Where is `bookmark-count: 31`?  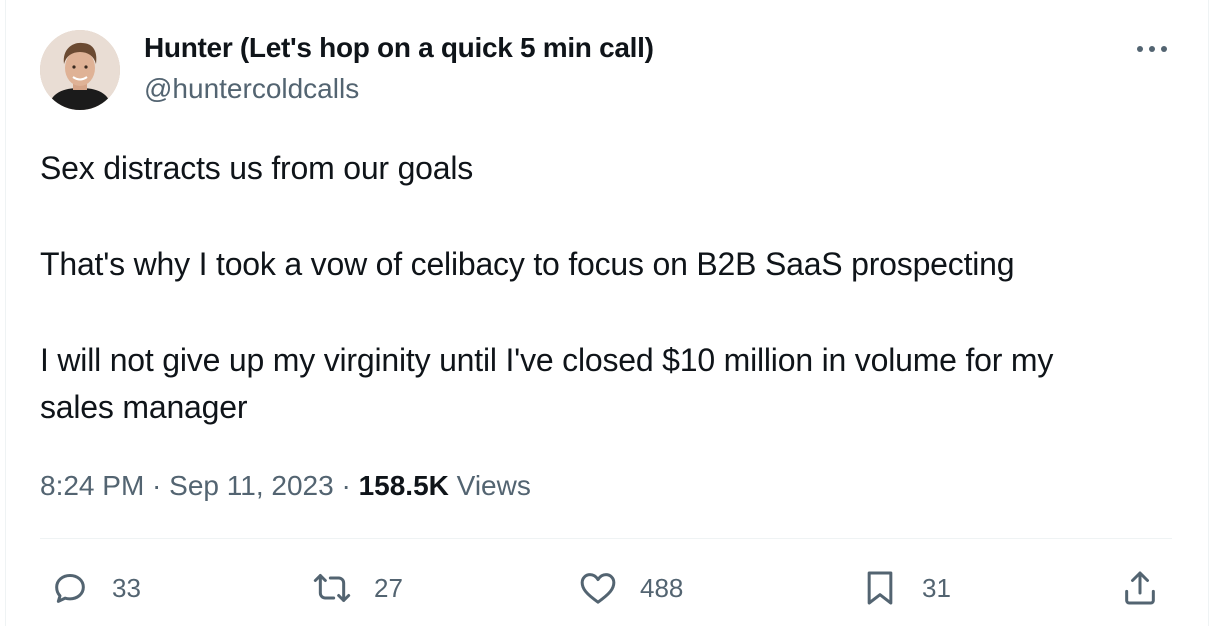
bookmark-count: 31 is located at coordinates (936, 587).